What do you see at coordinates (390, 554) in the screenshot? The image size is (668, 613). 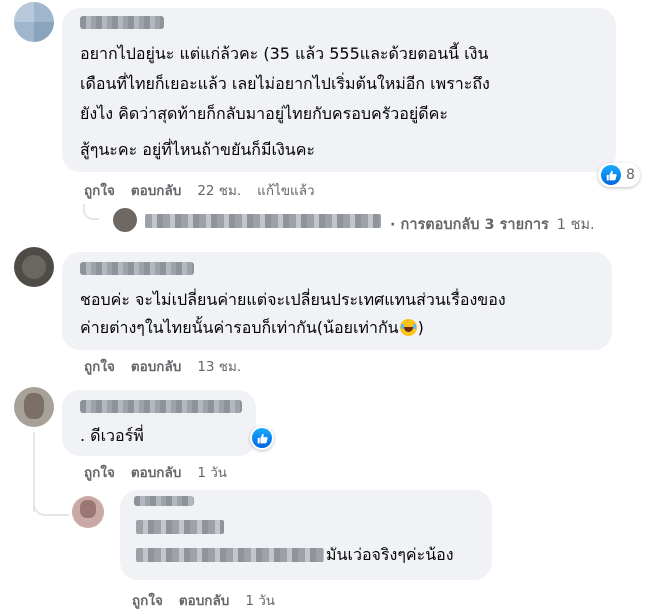 I see `comment-text-line: มันเว่อจริงๆค่ะน้อง` at bounding box center [390, 554].